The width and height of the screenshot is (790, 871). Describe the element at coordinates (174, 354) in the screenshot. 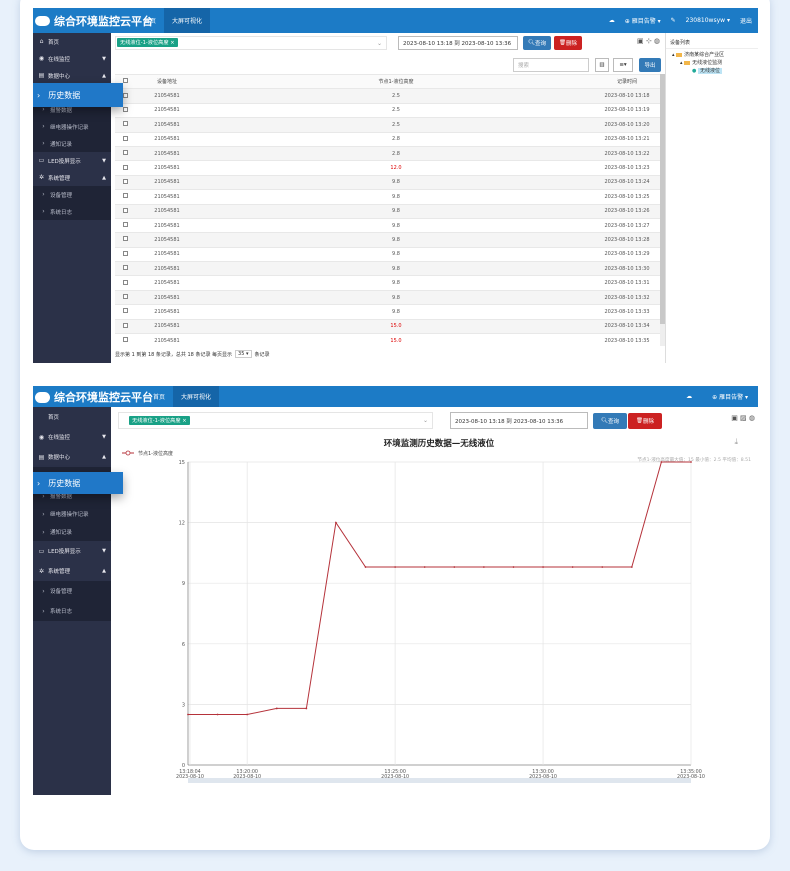

I see `footer-text: 显示第 1 到第 18 条记录，总共 18 条记录 每页显示` at that location.